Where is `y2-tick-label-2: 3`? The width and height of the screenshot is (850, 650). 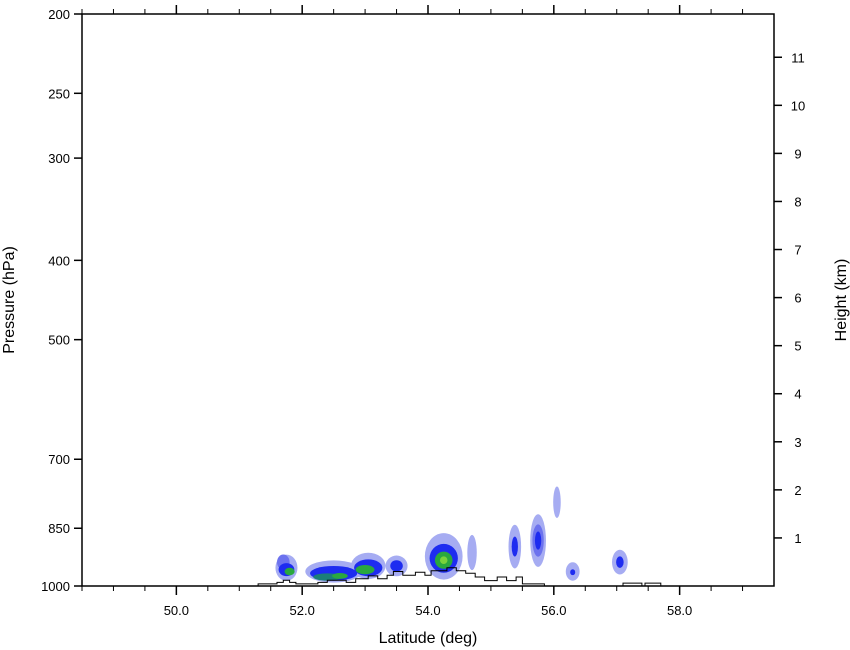
y2-tick-label-2: 3 is located at coordinates (797, 442).